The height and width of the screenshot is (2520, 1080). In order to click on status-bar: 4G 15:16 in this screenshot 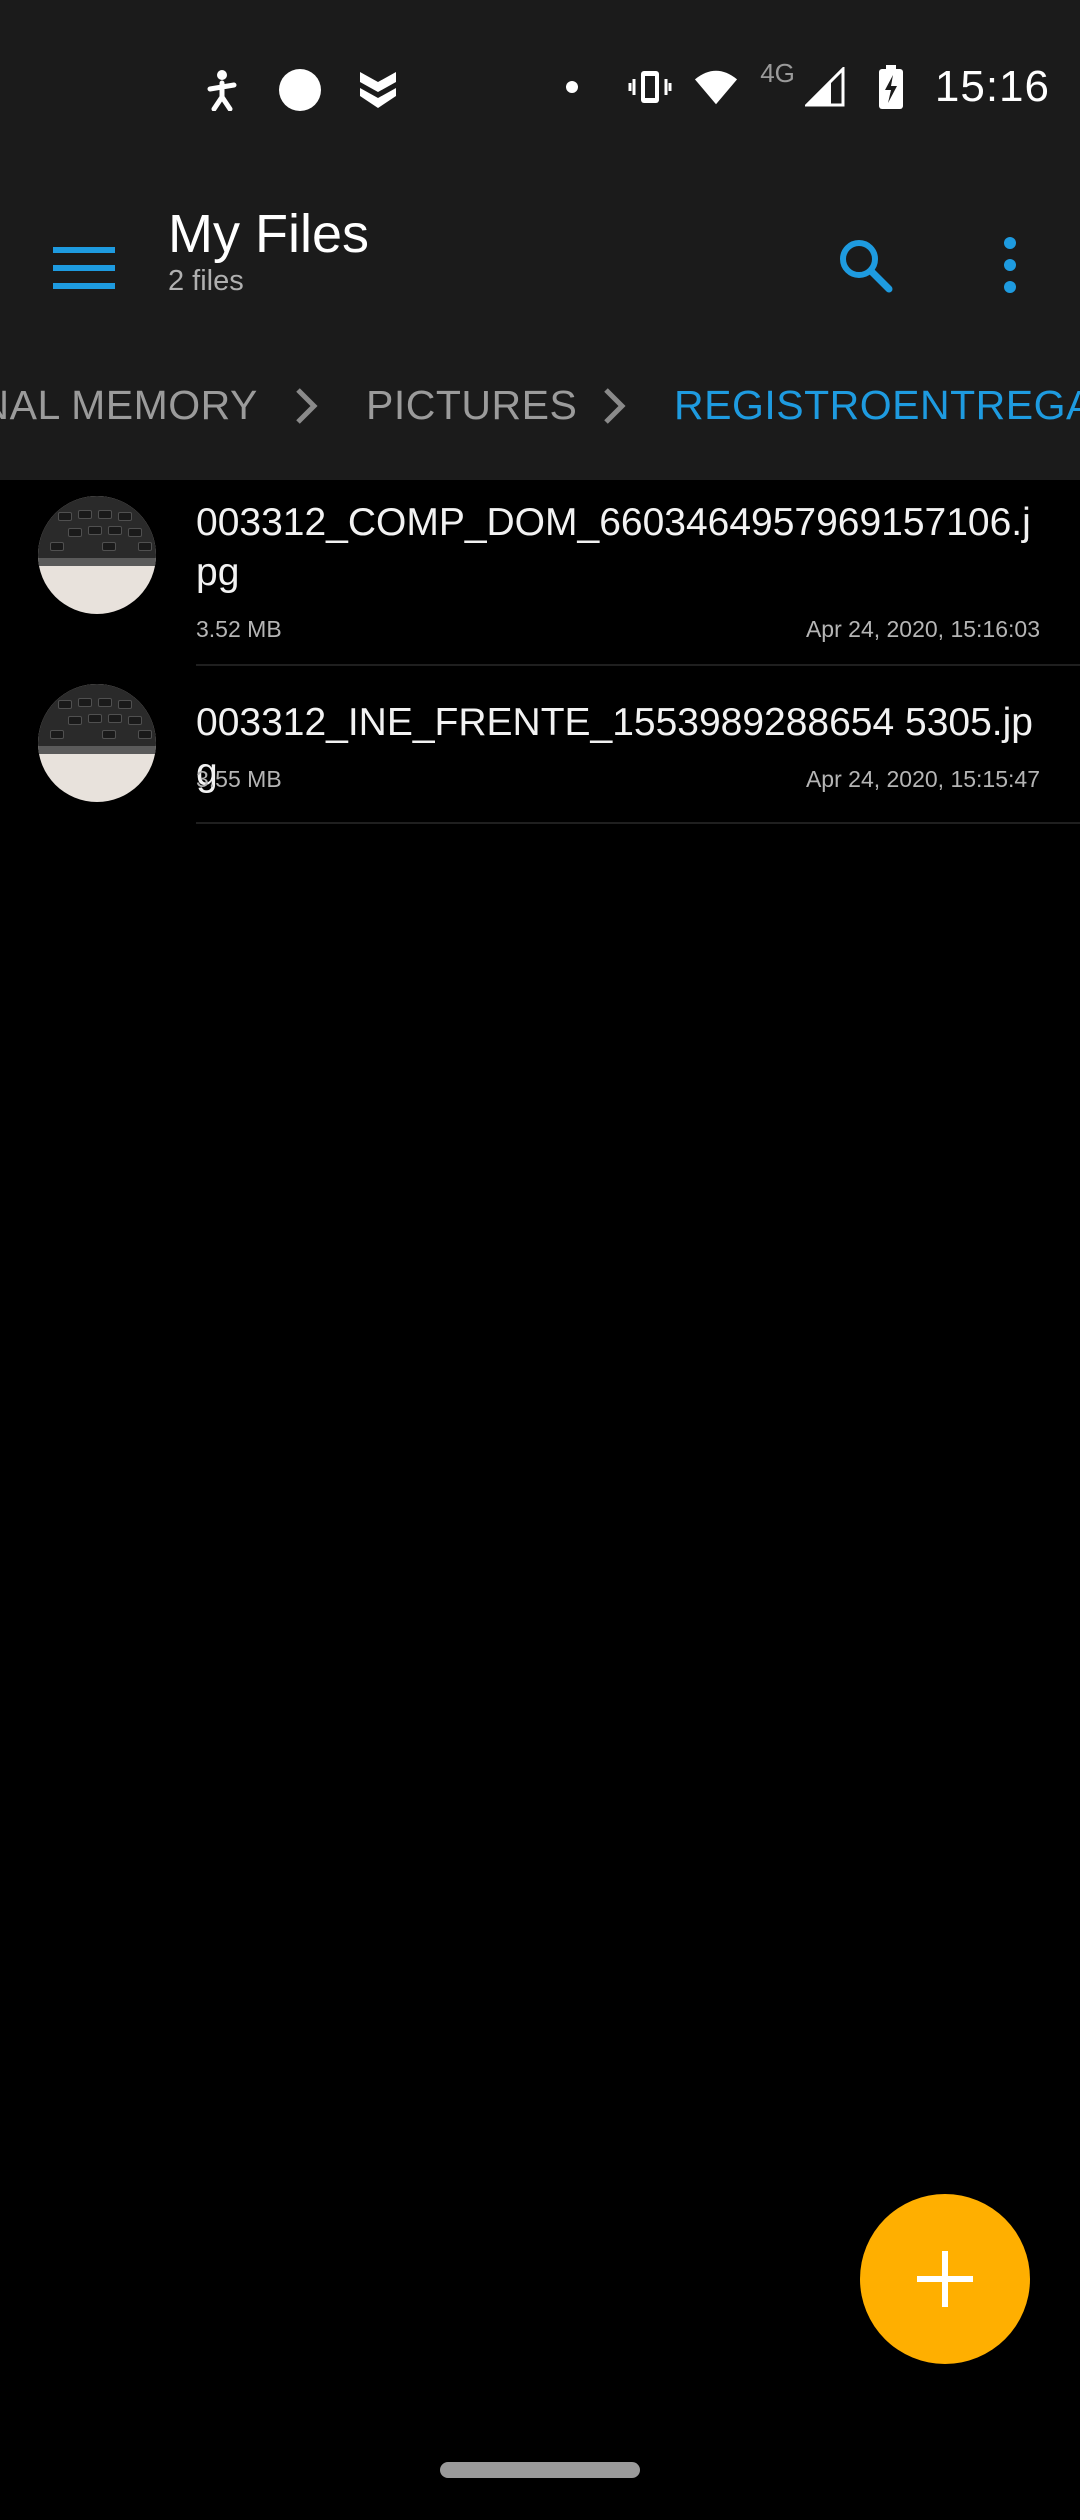, I will do `click(540, 95)`.